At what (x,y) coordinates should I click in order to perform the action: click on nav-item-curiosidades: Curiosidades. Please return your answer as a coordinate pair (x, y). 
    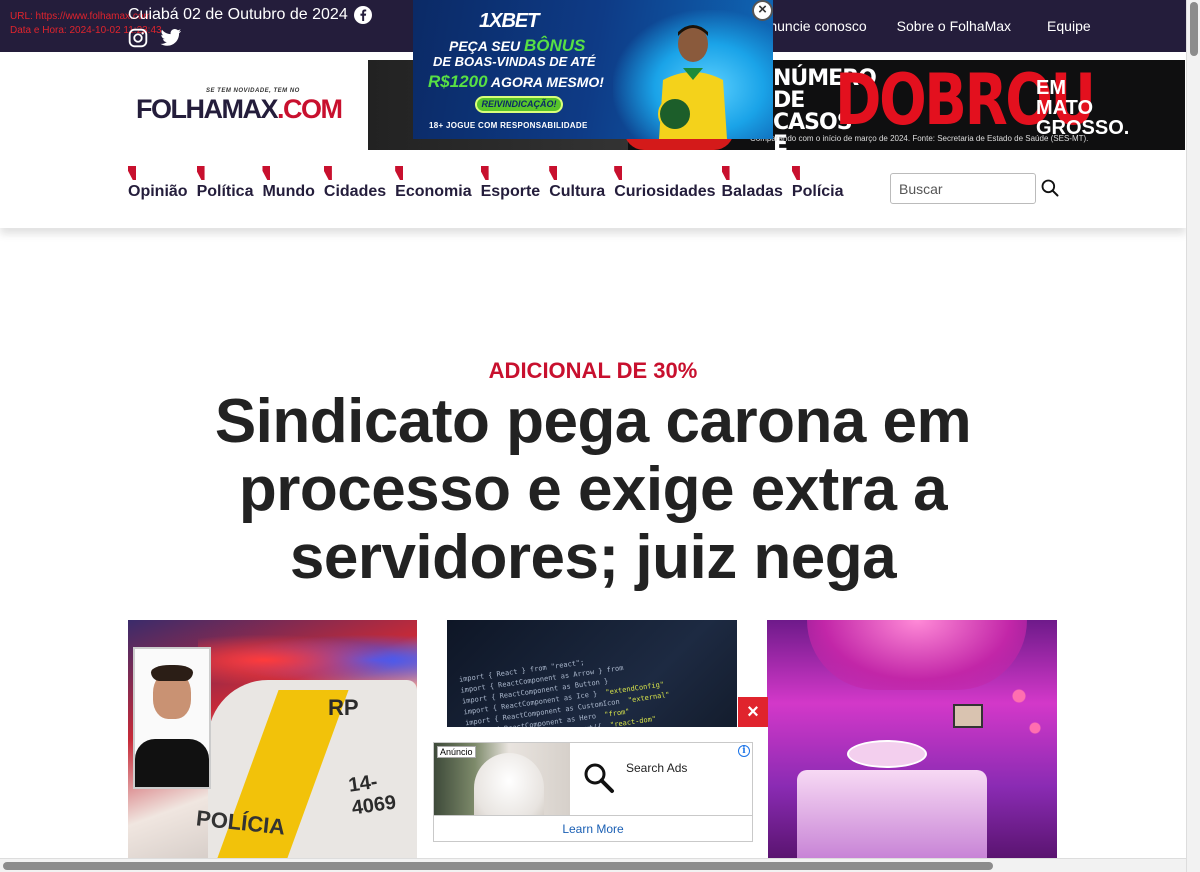
    Looking at the image, I should click on (665, 183).